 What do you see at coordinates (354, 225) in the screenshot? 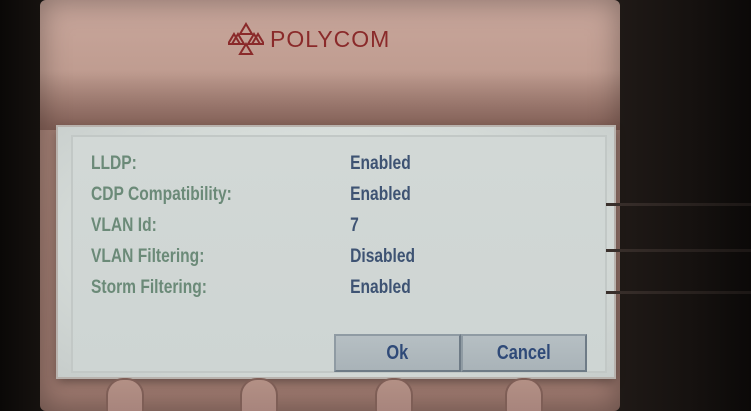
I see `setting-value: 7` at bounding box center [354, 225].